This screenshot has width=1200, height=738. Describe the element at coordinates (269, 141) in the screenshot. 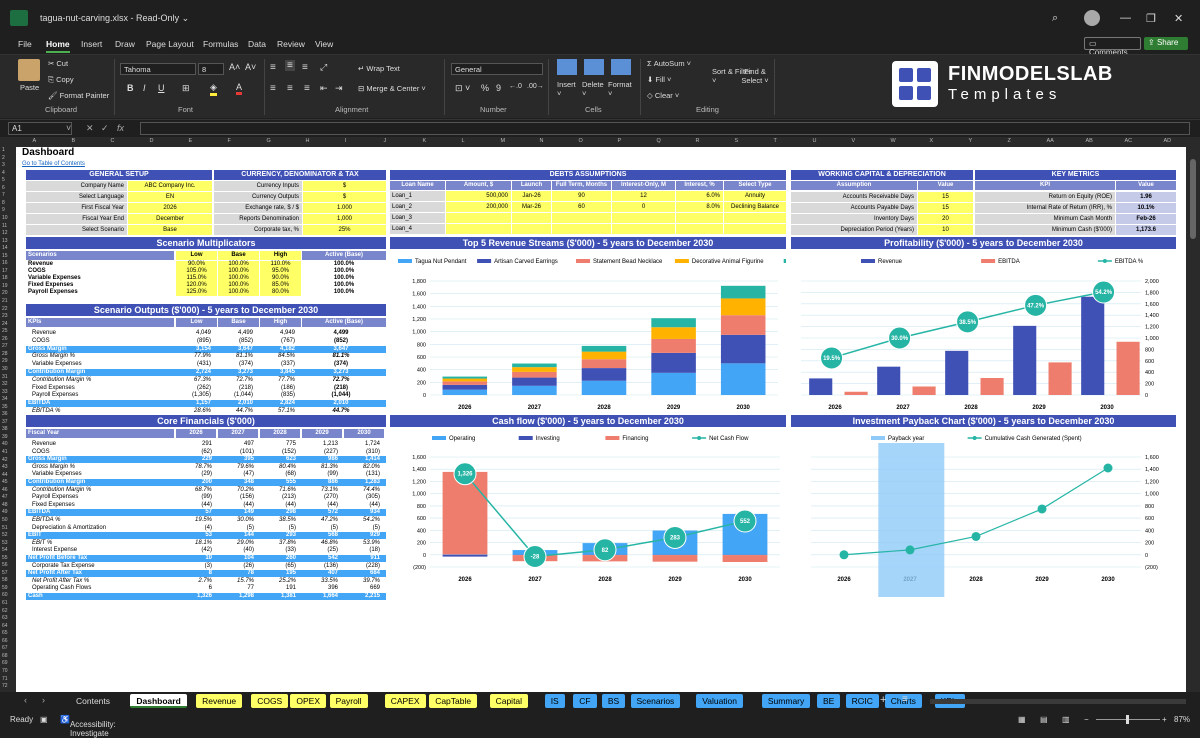

I see `column-header: G` at that location.